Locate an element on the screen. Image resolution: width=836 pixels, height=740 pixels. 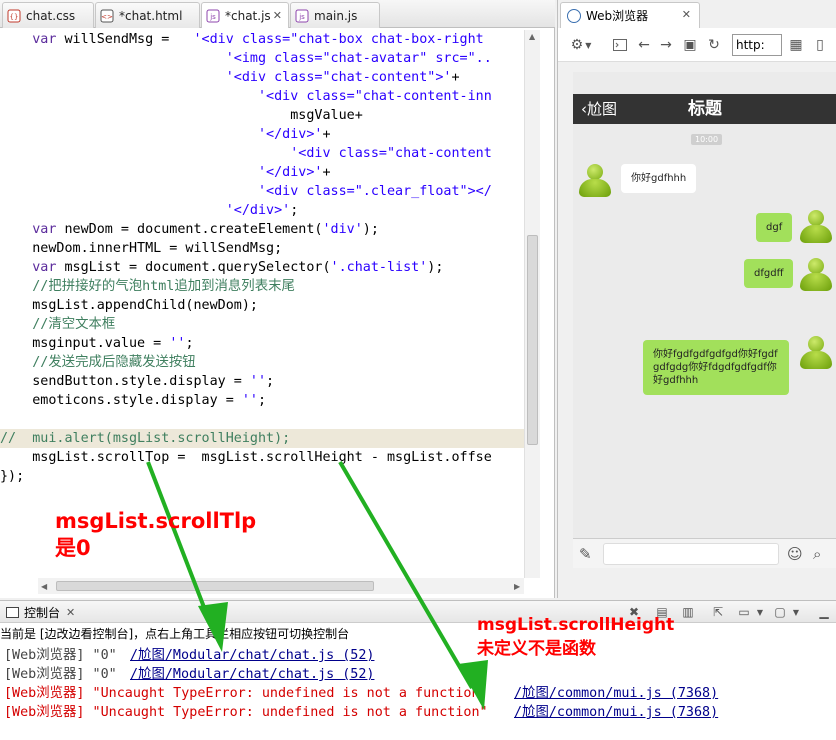
refresh-icon: ↻ is located at coordinates (714, 45).